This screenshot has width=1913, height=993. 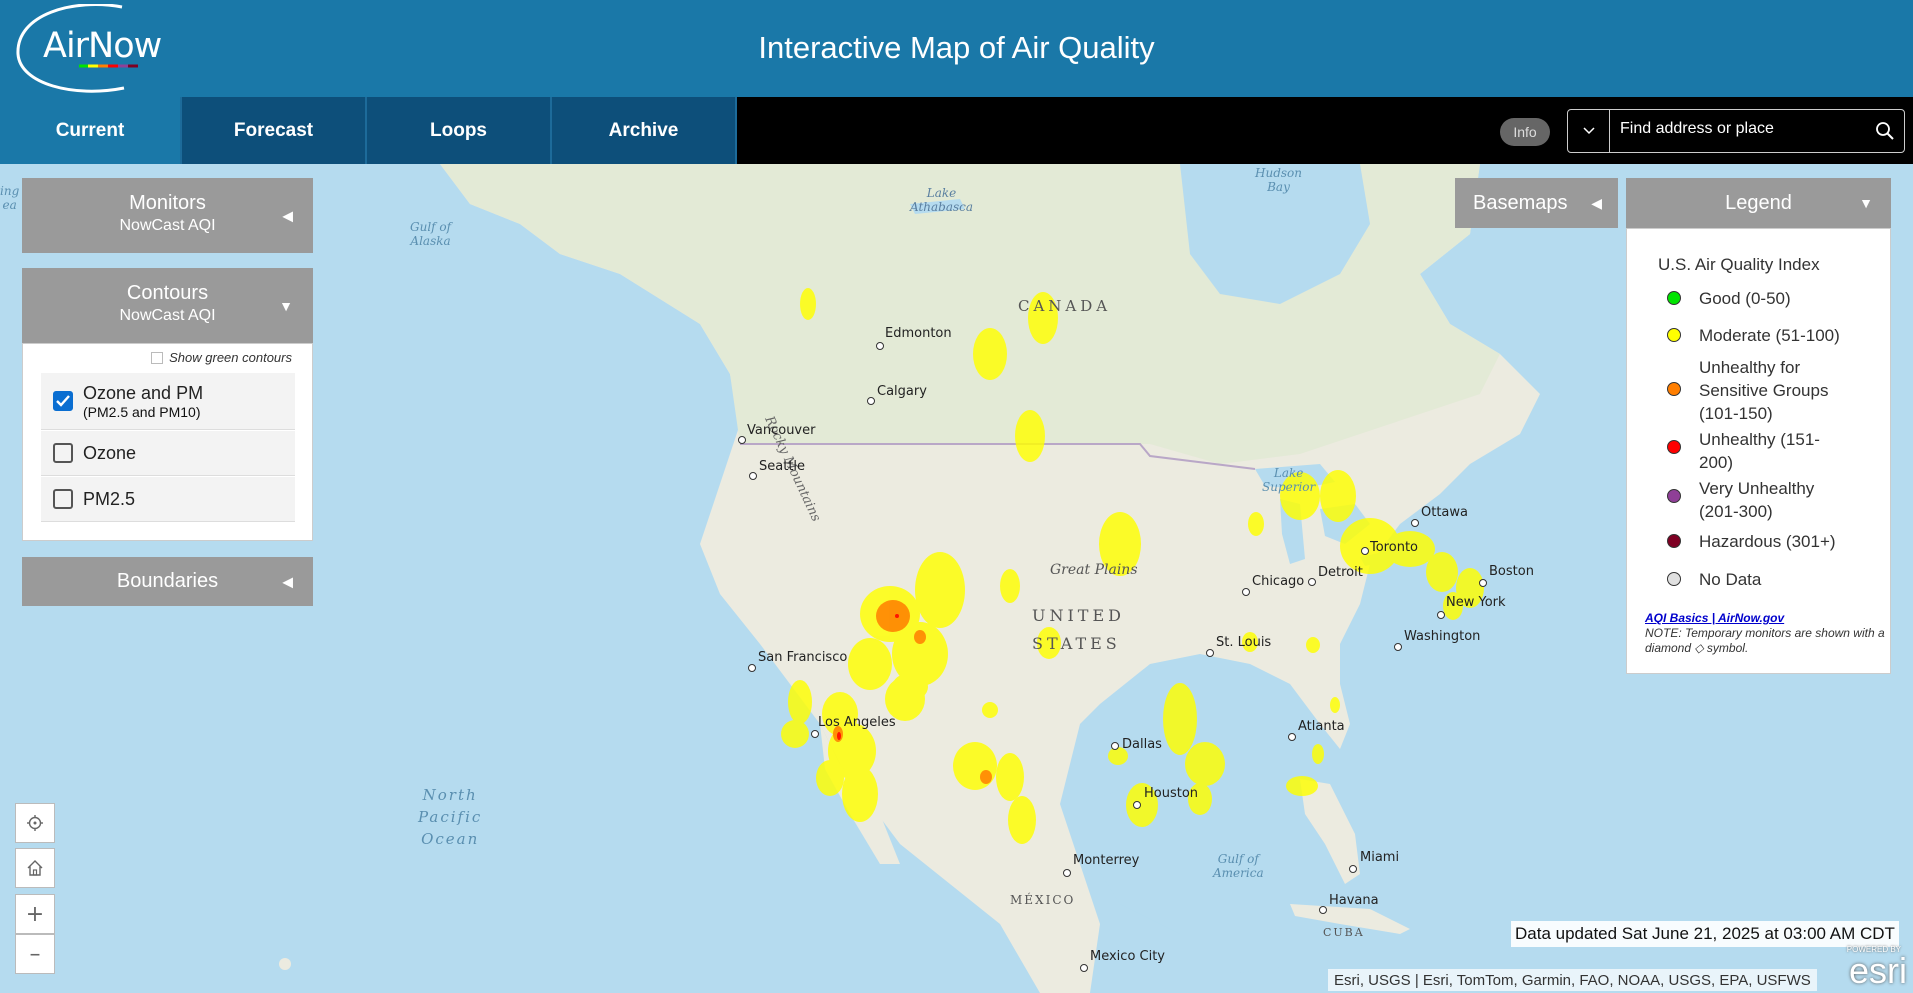 What do you see at coordinates (167, 315) in the screenshot?
I see `contours-subtitle: NowCast AQI` at bounding box center [167, 315].